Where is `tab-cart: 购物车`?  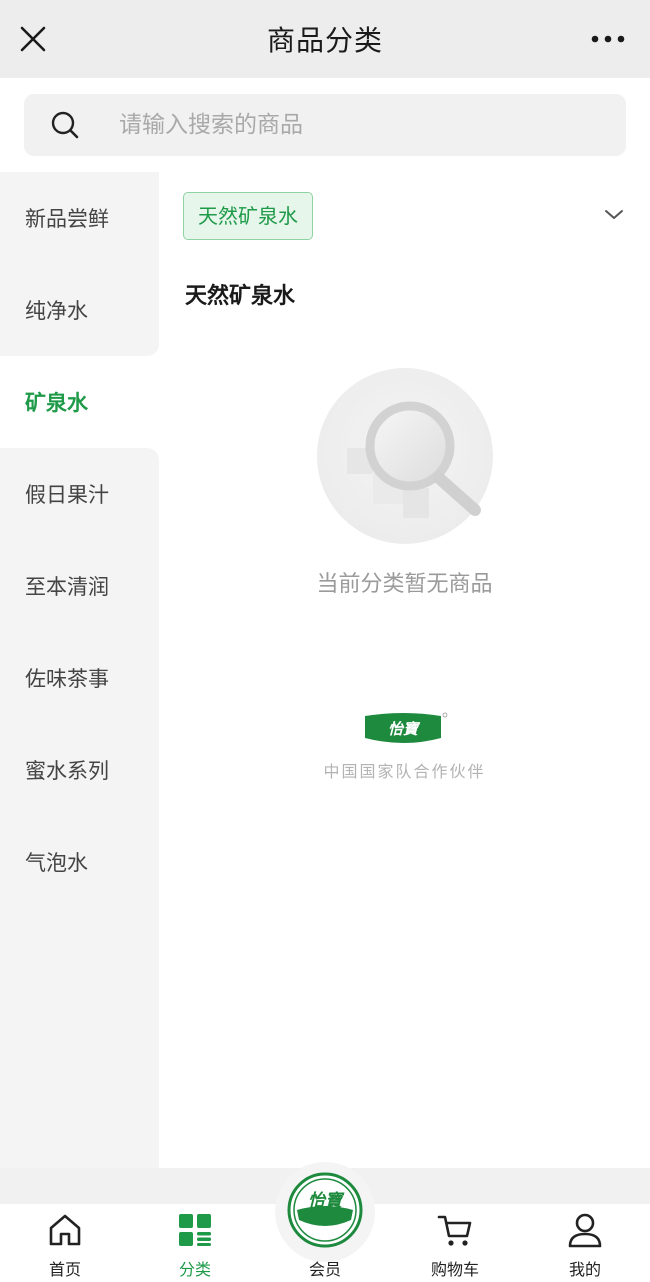 tab-cart: 购物车 is located at coordinates (455, 1243).